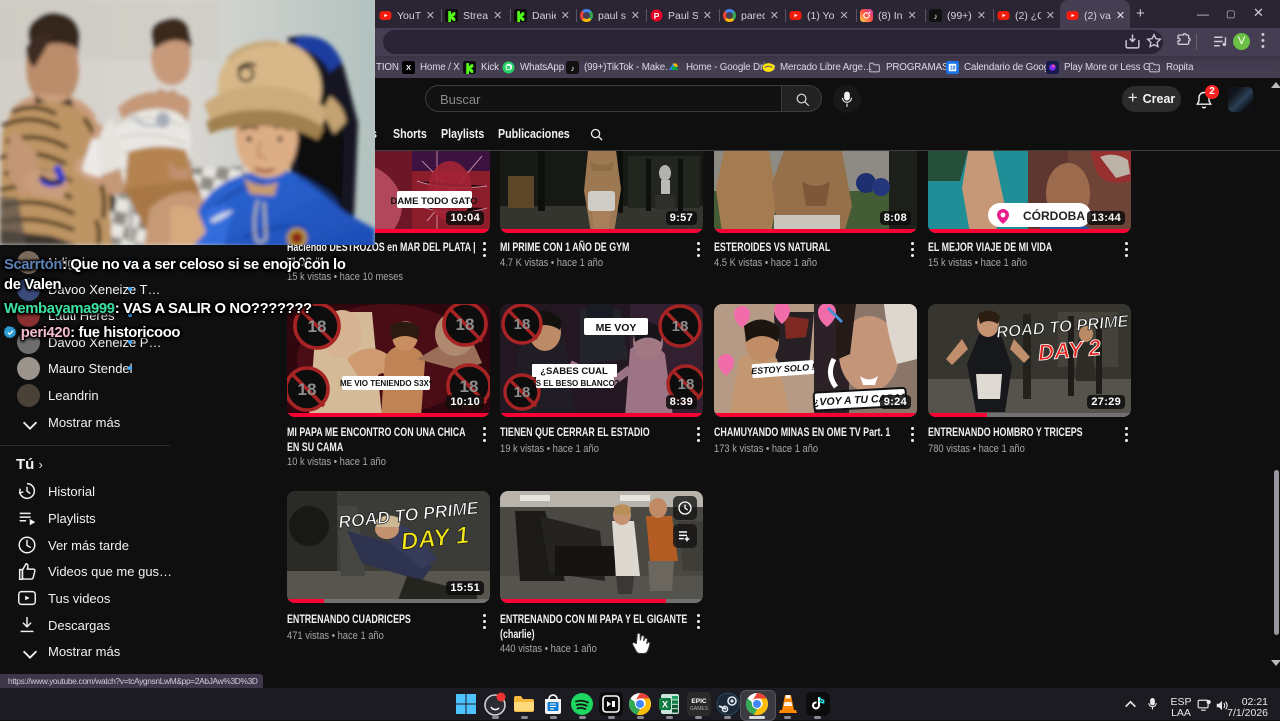  I want to click on svg-text: ME VOY, so click(616, 328).